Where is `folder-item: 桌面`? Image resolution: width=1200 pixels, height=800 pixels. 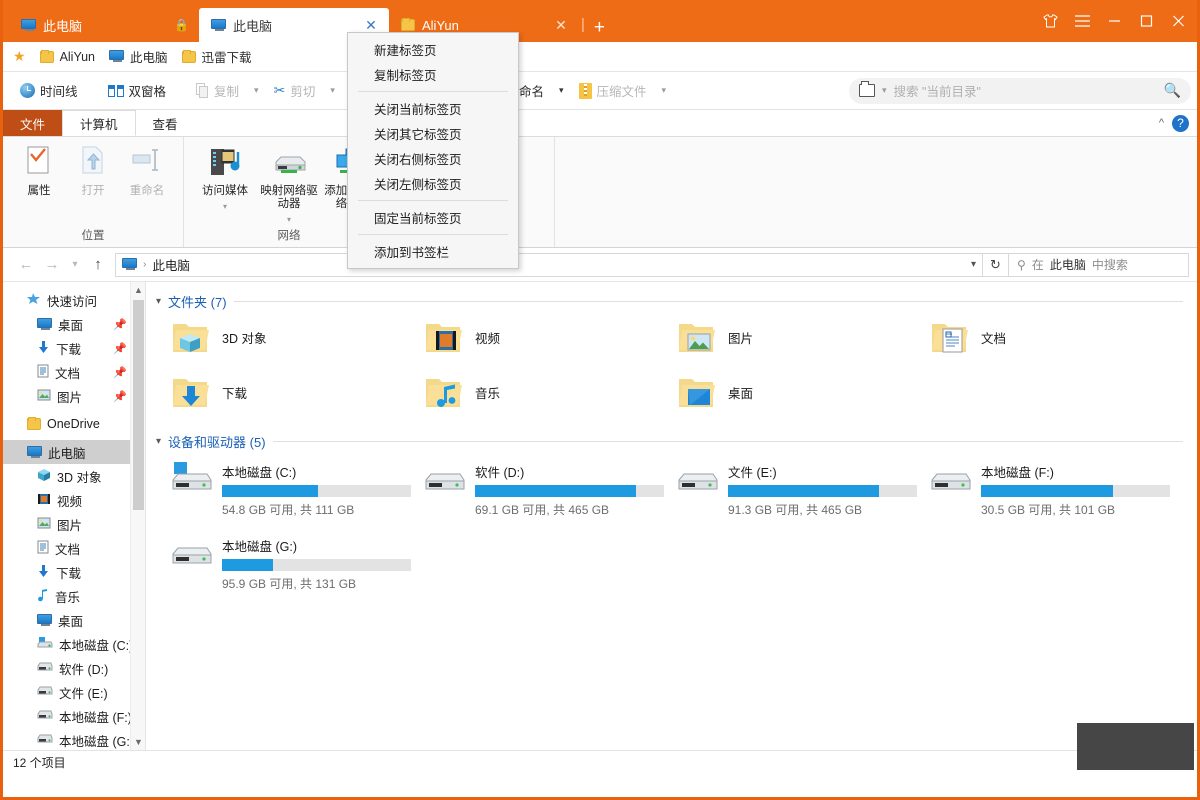 folder-item: 桌面 is located at coordinates (788, 395).